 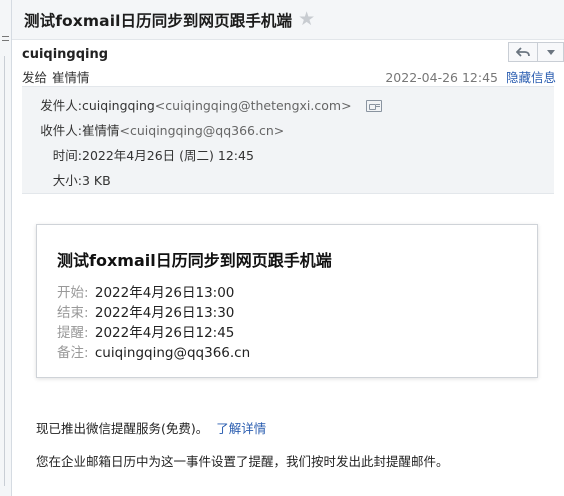 I want to click on event-field-label: 开始:, so click(x=73, y=293).